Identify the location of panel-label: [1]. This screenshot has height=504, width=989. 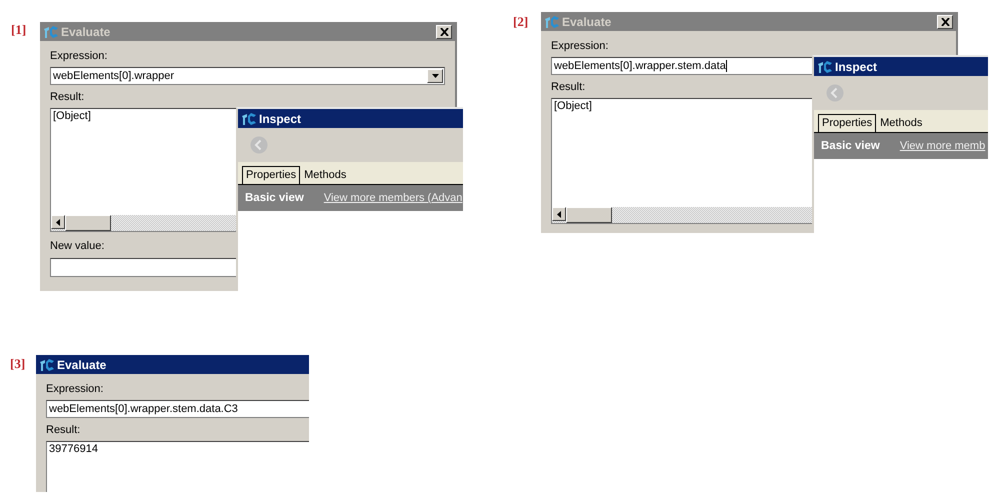
(18, 30).